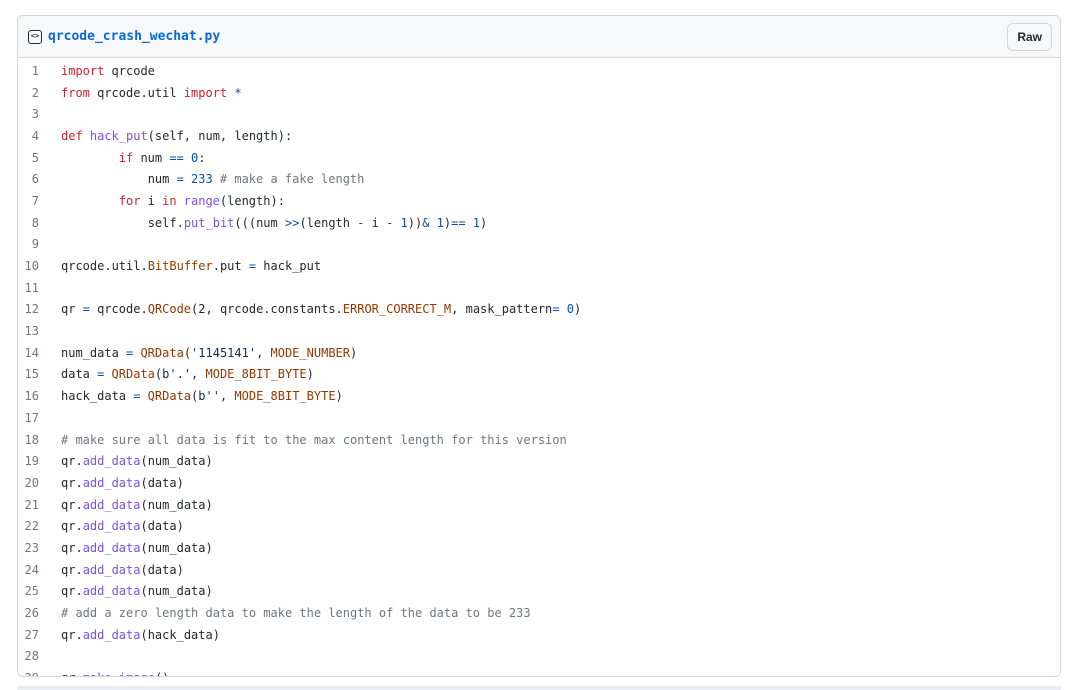  Describe the element at coordinates (39, 526) in the screenshot. I see `line-number: 22` at that location.